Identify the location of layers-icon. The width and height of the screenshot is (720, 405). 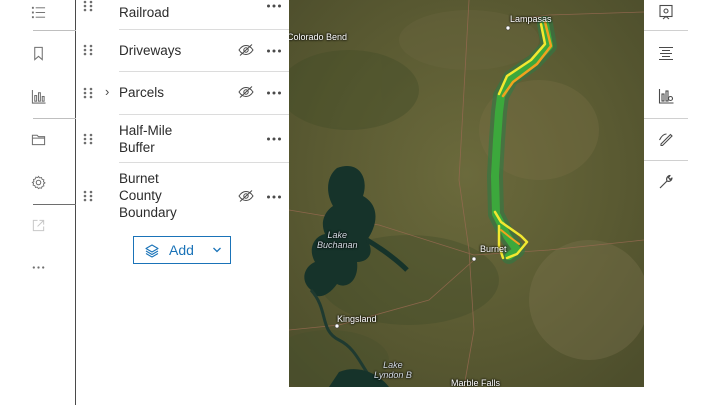
(152, 251).